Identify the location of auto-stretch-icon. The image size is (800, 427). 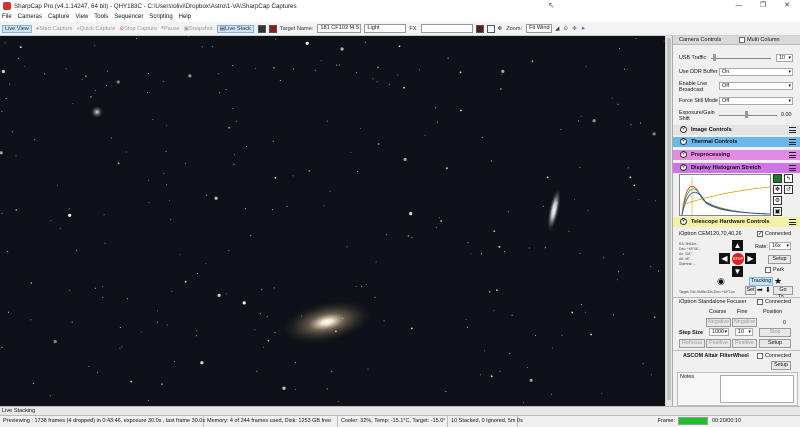
(777, 178).